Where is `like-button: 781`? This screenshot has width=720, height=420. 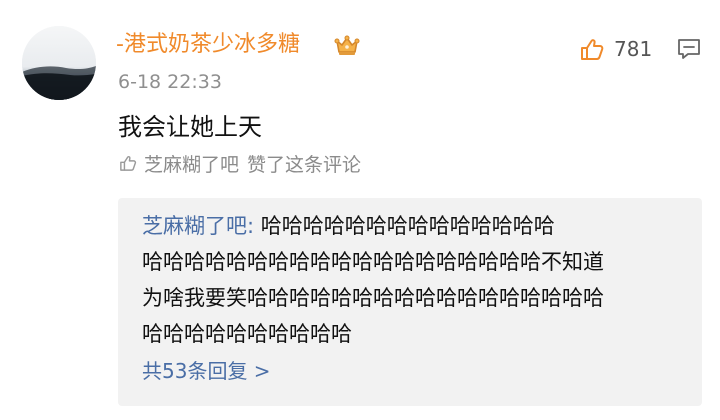
like-button: 781 is located at coordinates (615, 49).